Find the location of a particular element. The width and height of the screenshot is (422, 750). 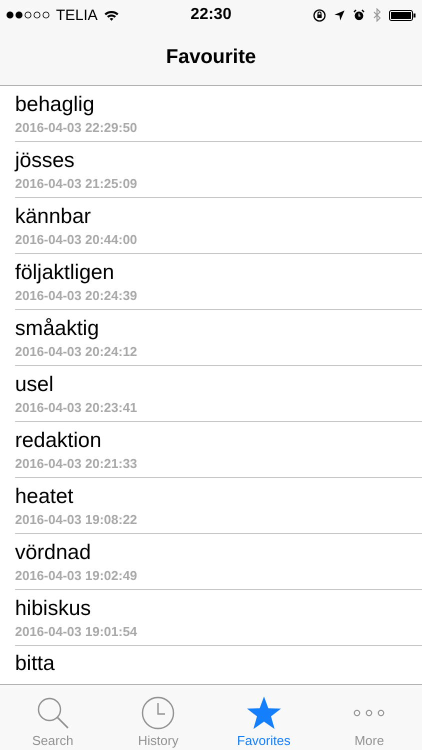

saved-date: 2016-04-03 19:01:54 is located at coordinates (76, 631).